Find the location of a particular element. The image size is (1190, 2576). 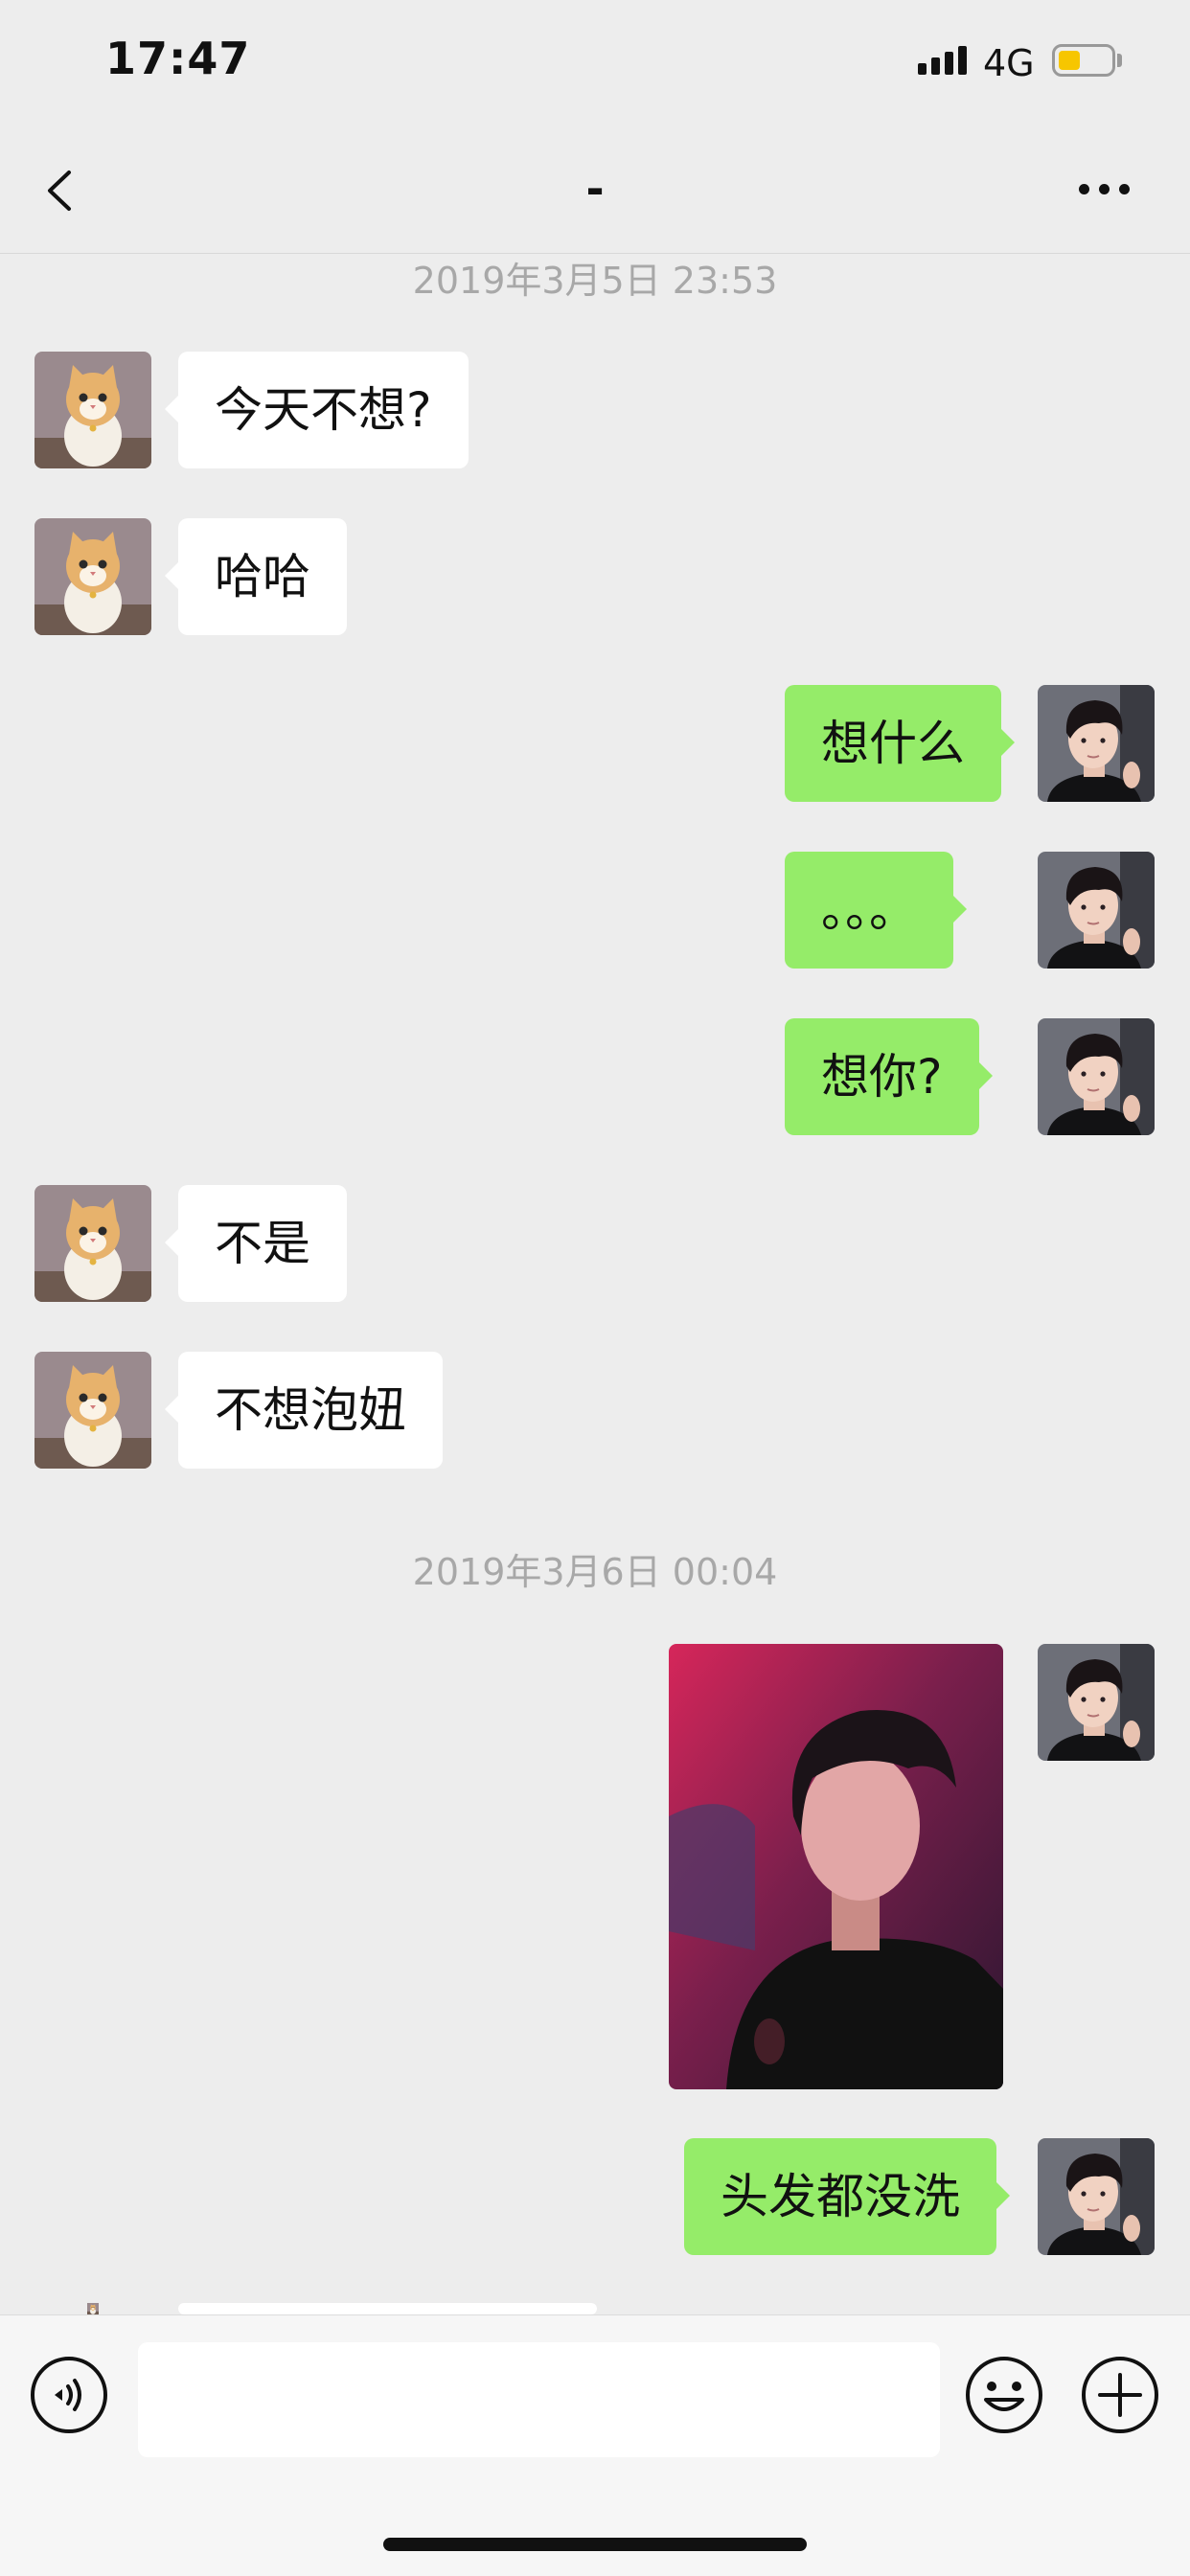

nav-bar: - is located at coordinates (595, 190).